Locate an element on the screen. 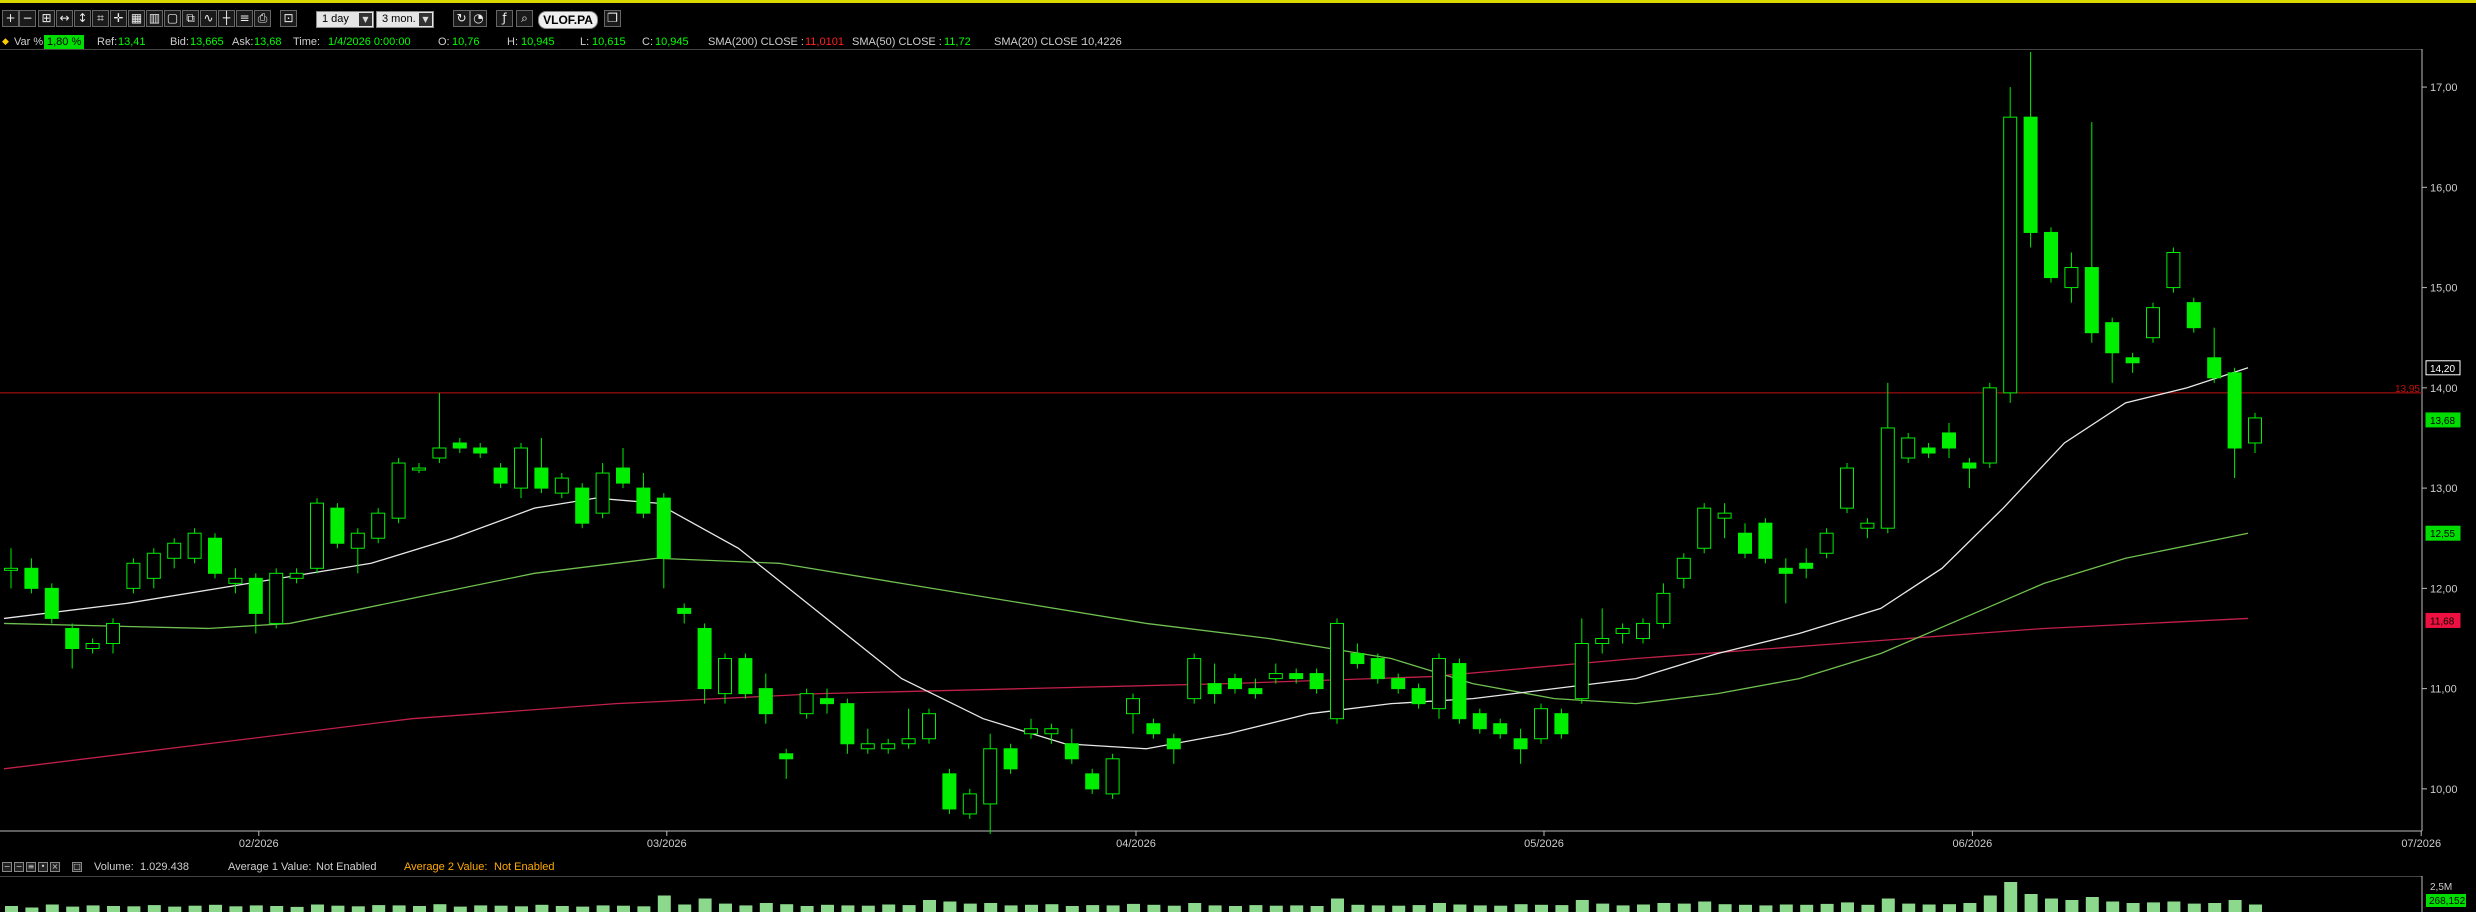  x-tick-label: 02/2026 is located at coordinates (259, 844).